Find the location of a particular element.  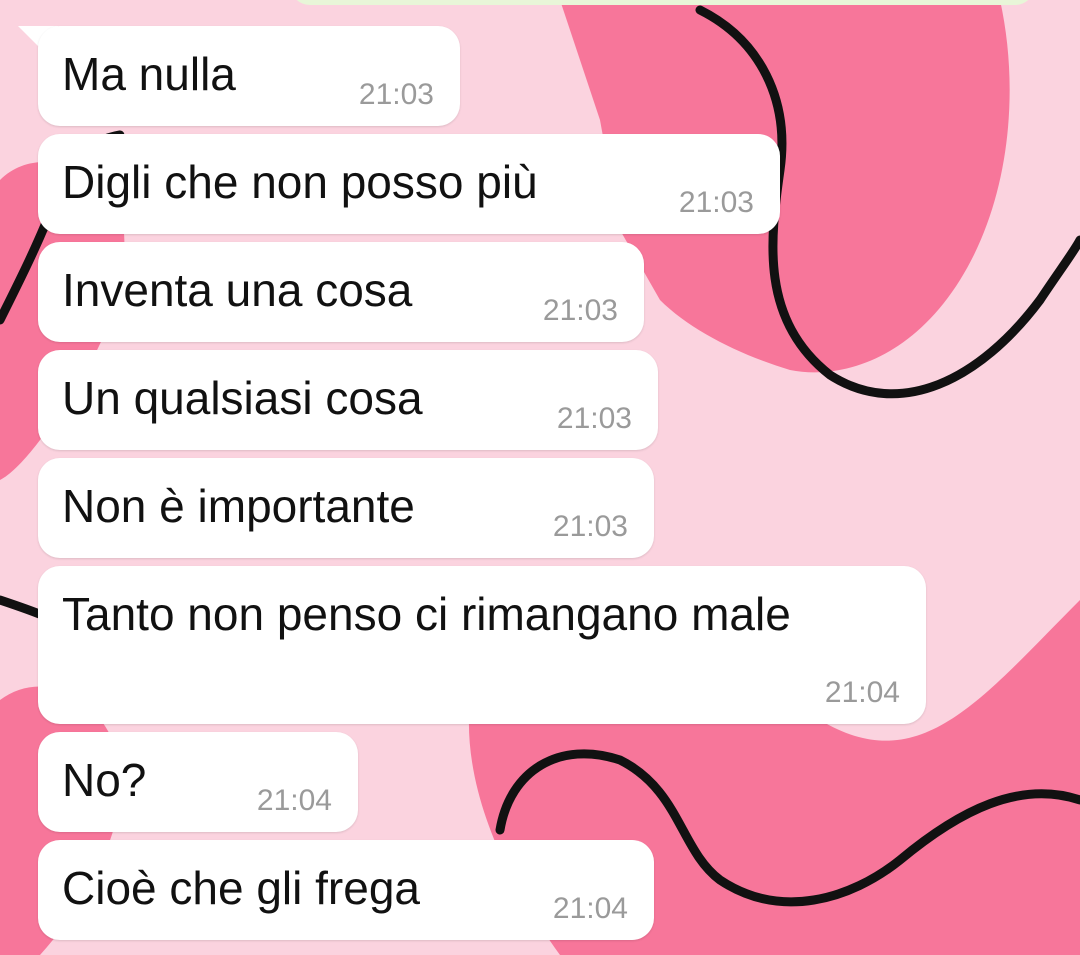

message-text: Ma nulla is located at coordinates (149, 74).